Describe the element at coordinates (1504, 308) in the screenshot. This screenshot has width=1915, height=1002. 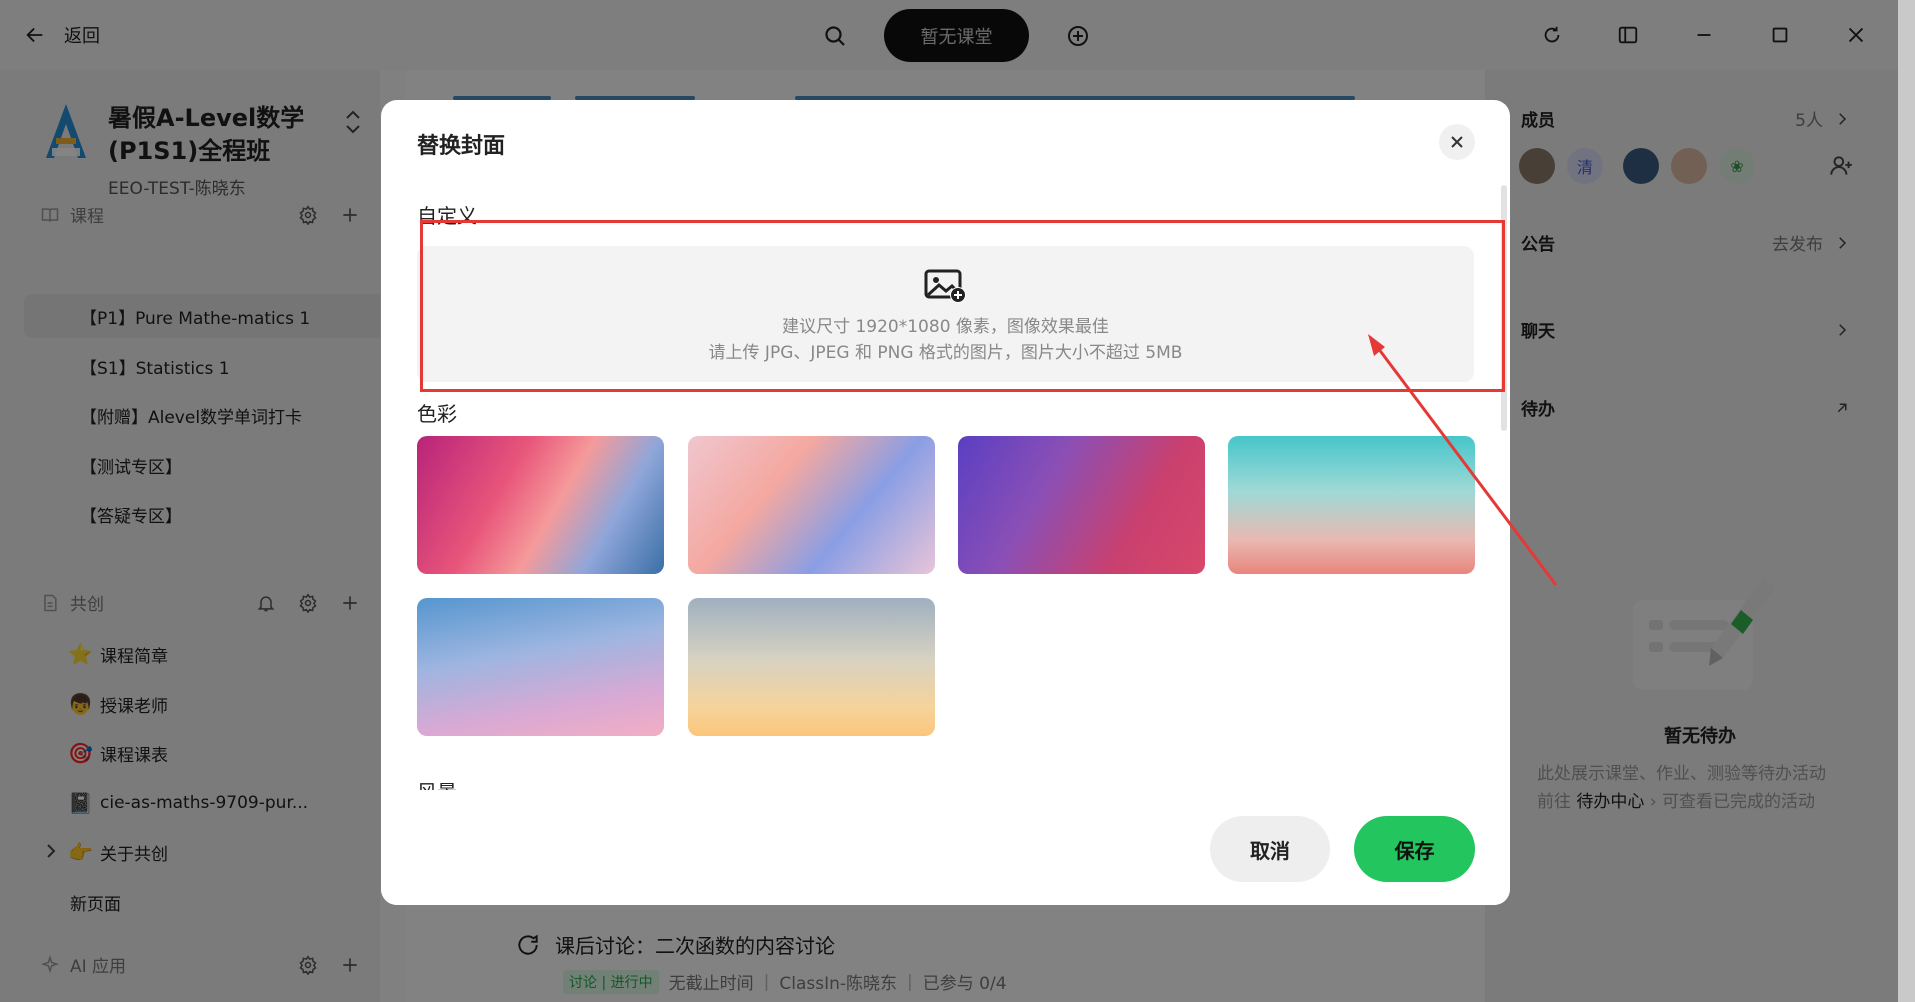
I see `dialog-scrollbar` at that location.